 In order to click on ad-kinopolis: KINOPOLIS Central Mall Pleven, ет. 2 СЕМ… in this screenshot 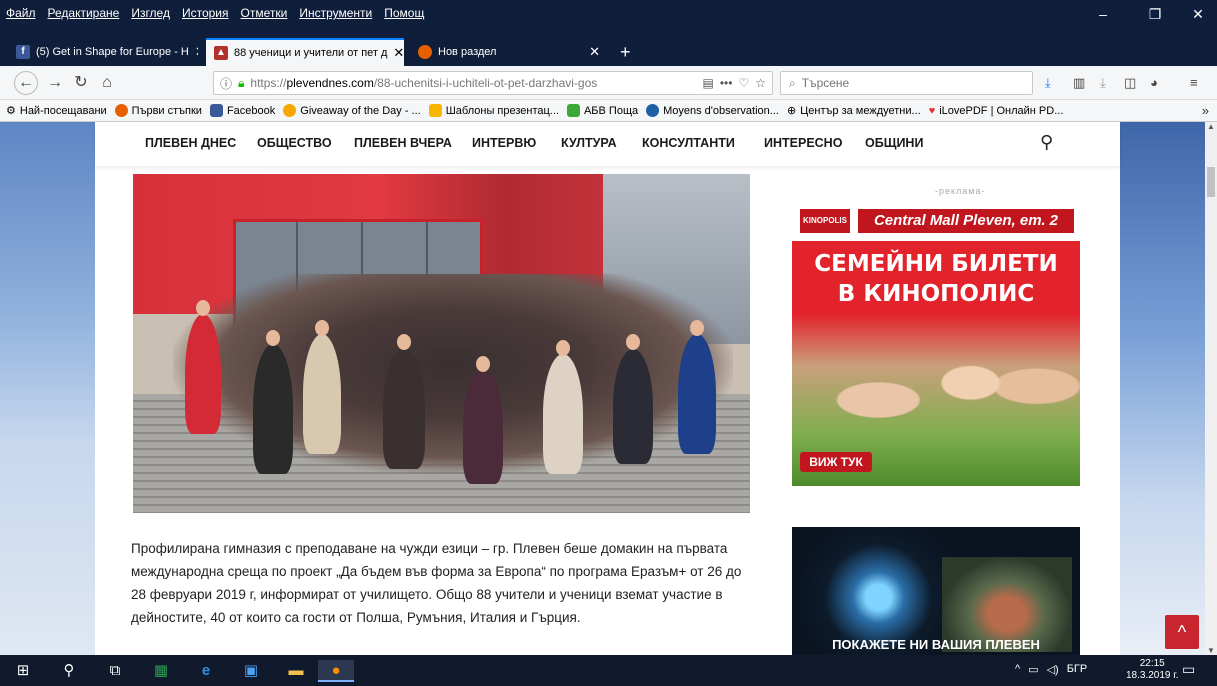, I will do `click(936, 342)`.